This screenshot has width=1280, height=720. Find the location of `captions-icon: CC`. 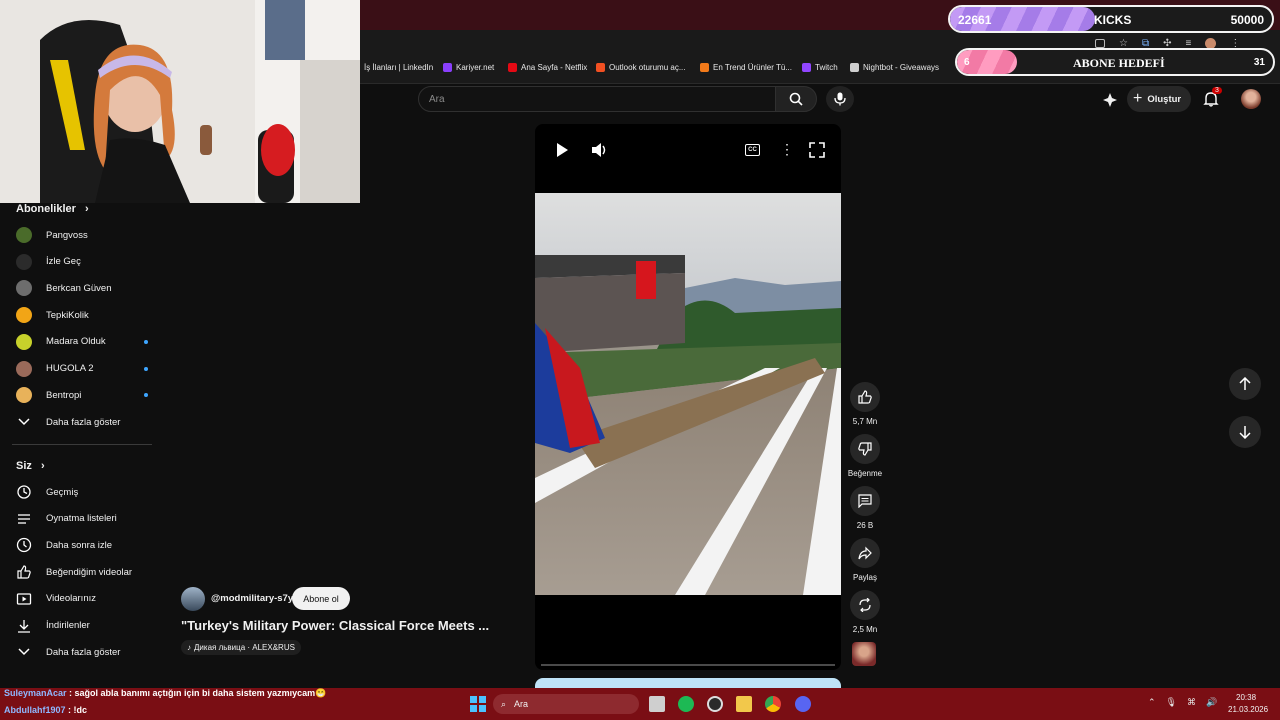

captions-icon: CC is located at coordinates (752, 150).